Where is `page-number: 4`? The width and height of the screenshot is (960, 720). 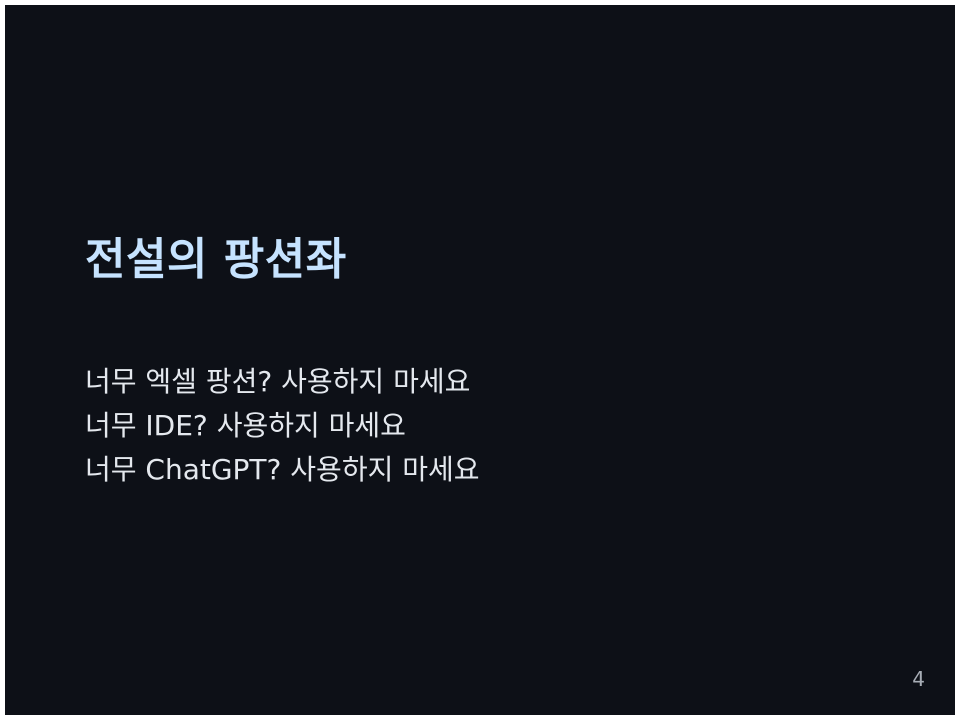 page-number: 4 is located at coordinates (918, 679).